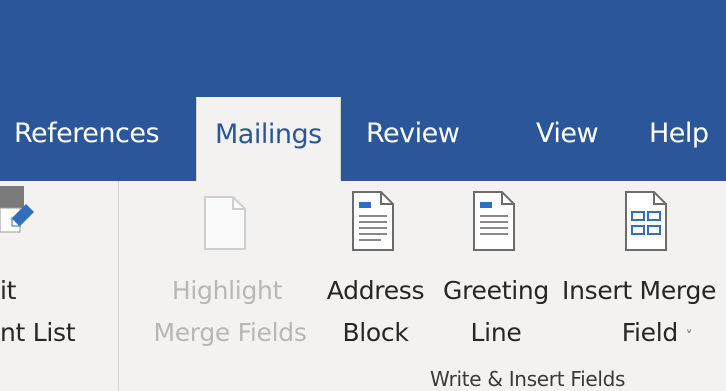  What do you see at coordinates (118, 286) in the screenshot?
I see `group-divider` at bounding box center [118, 286].